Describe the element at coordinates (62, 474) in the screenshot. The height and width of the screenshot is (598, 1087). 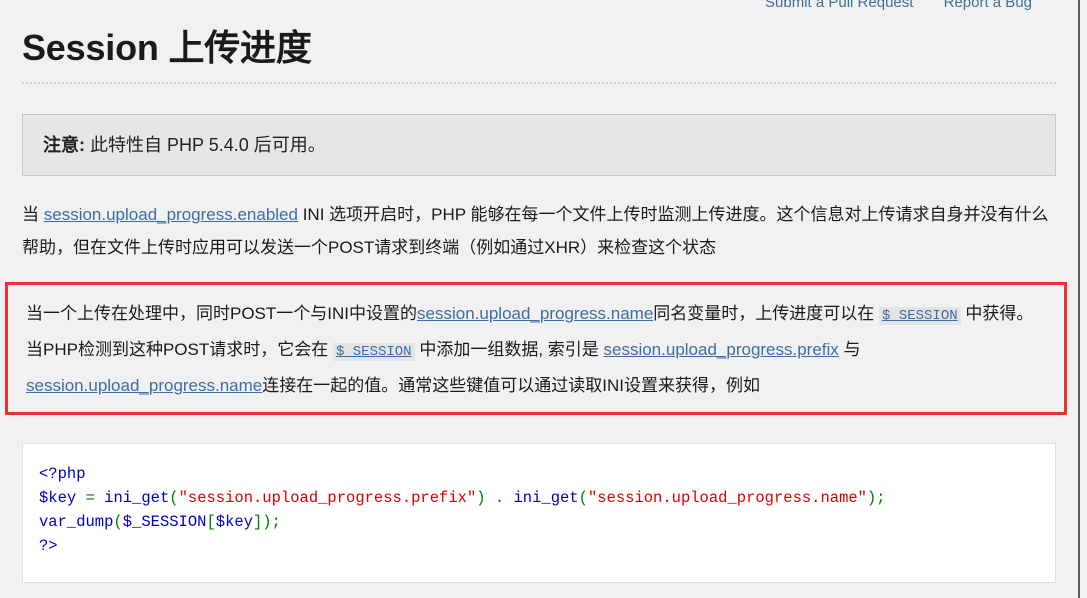
I see `code-token: <?php` at that location.